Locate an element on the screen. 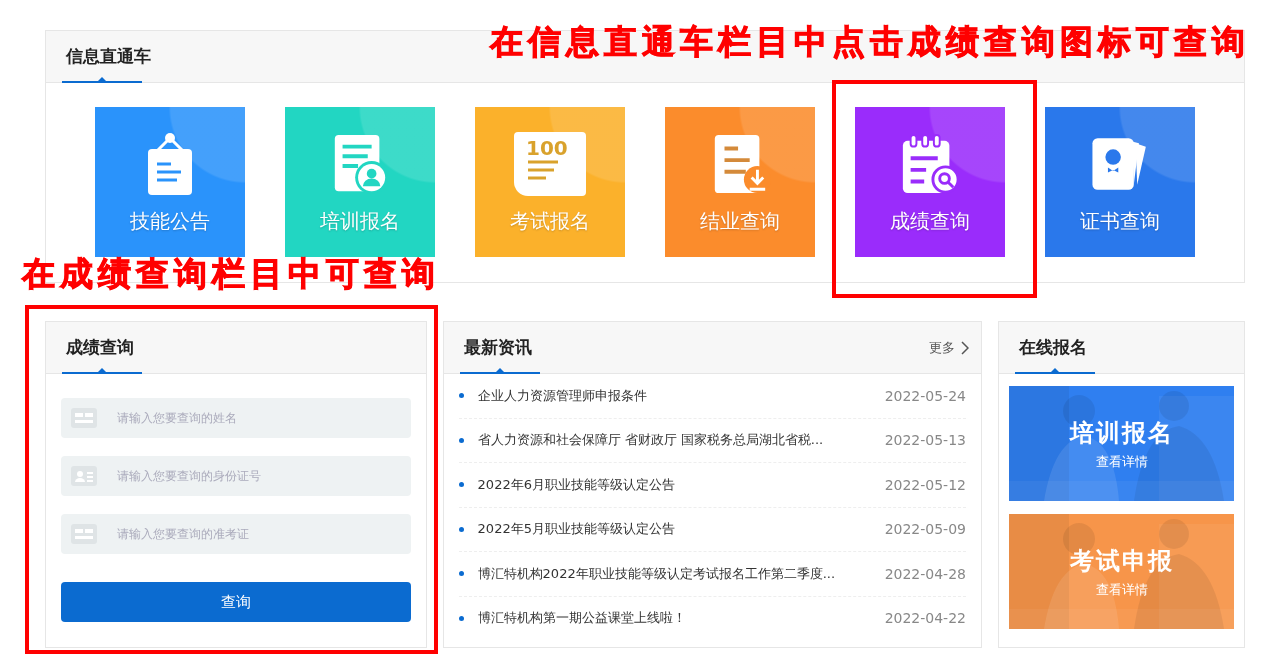 This screenshot has width=1265, height=669. news-link: 企业人力资源管理师申报条件 is located at coordinates (674, 395).